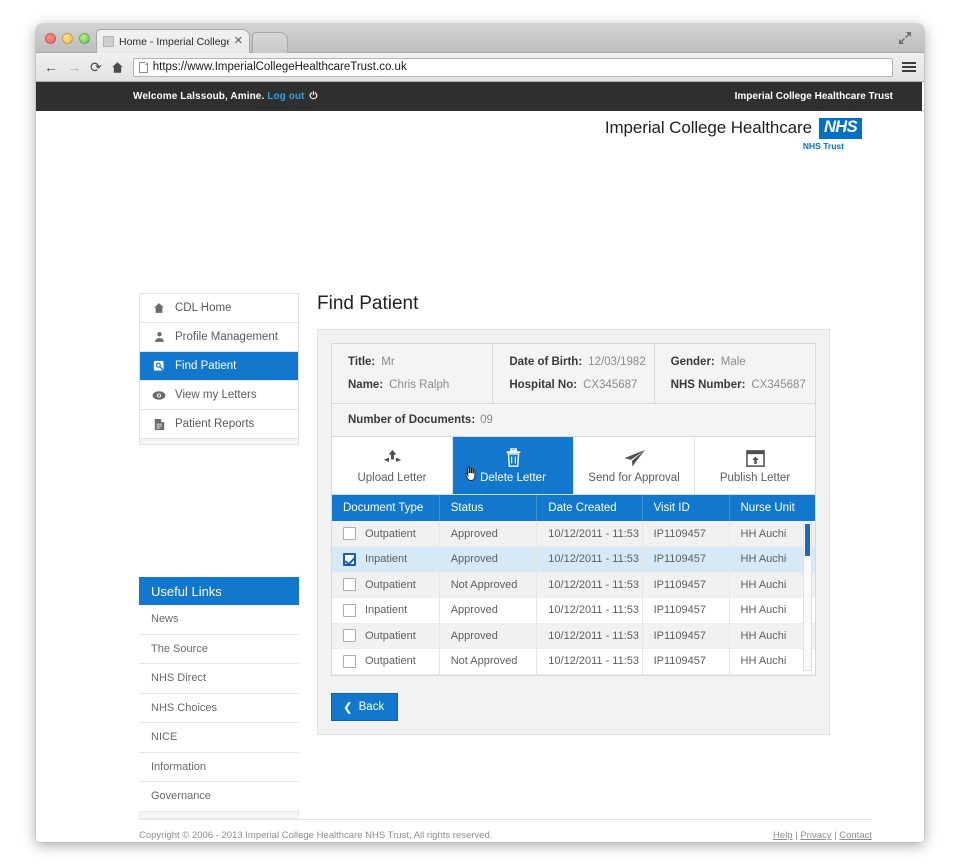 The image size is (960, 866). Describe the element at coordinates (708, 385) in the screenshot. I see `patient-nhs-number-label: NHS Number:` at that location.